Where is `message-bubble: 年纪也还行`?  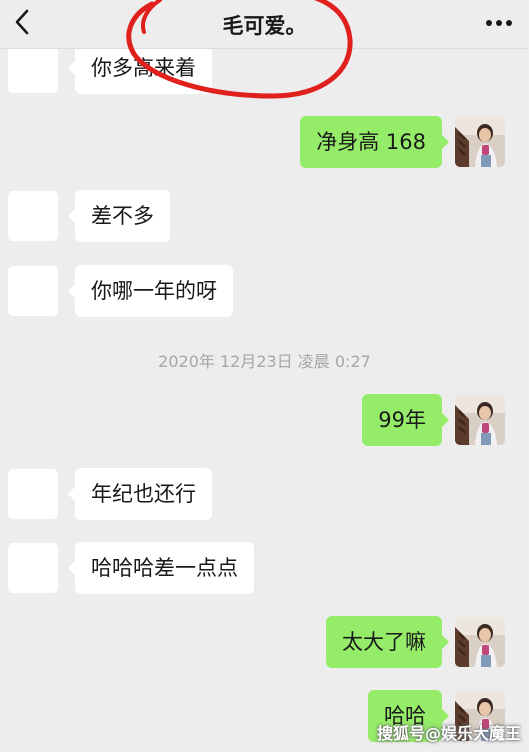
message-bubble: 年纪也还行 is located at coordinates (140, 494).